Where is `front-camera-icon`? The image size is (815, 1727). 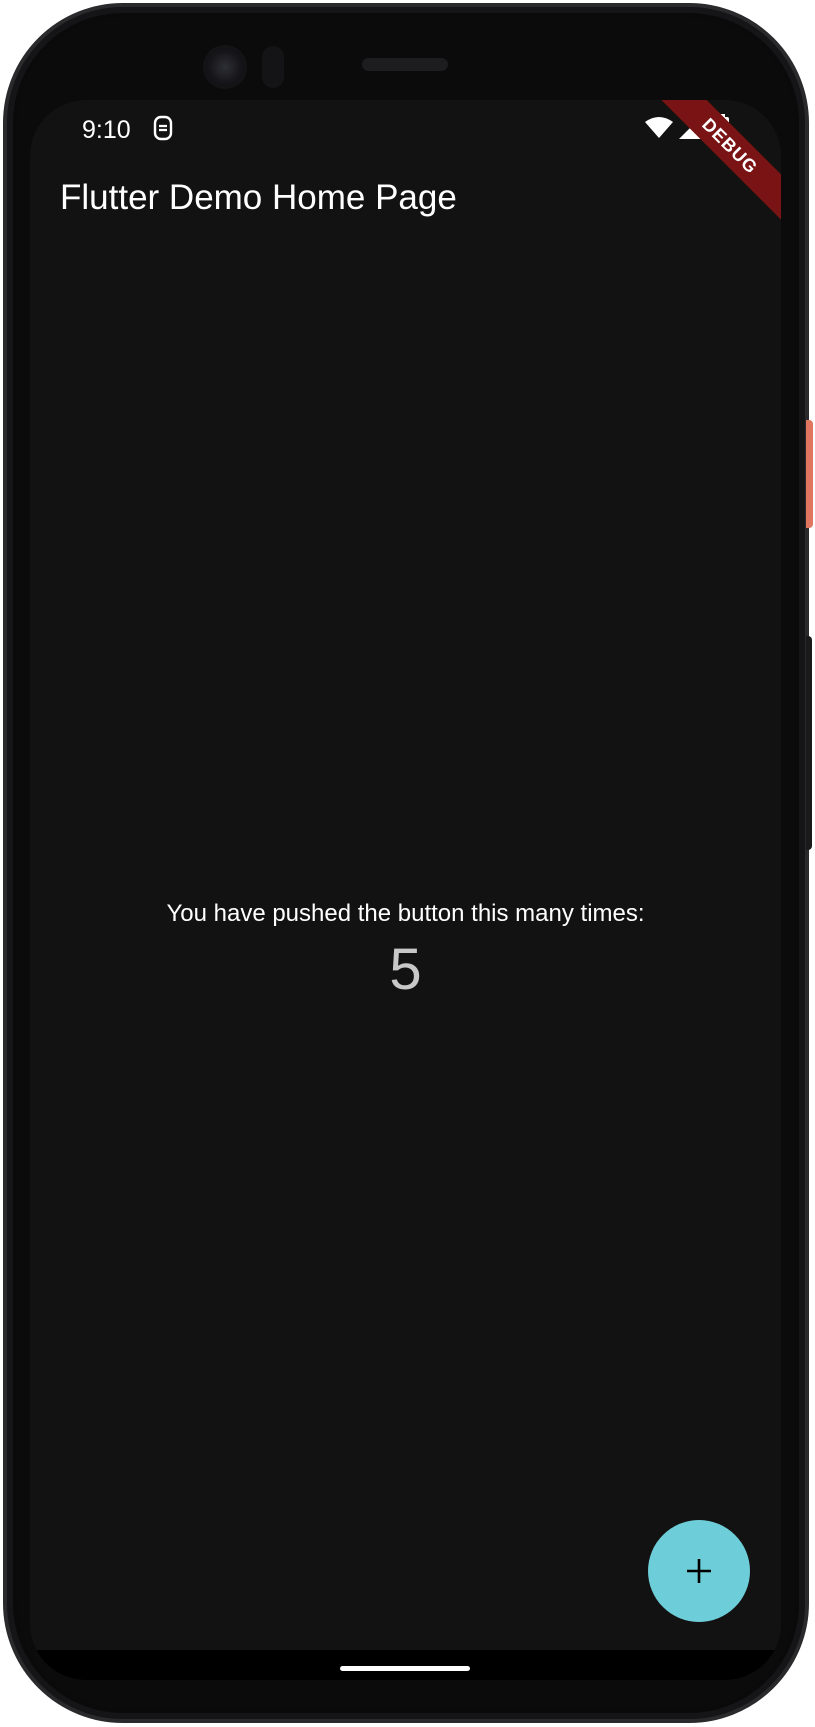 front-camera-icon is located at coordinates (225, 67).